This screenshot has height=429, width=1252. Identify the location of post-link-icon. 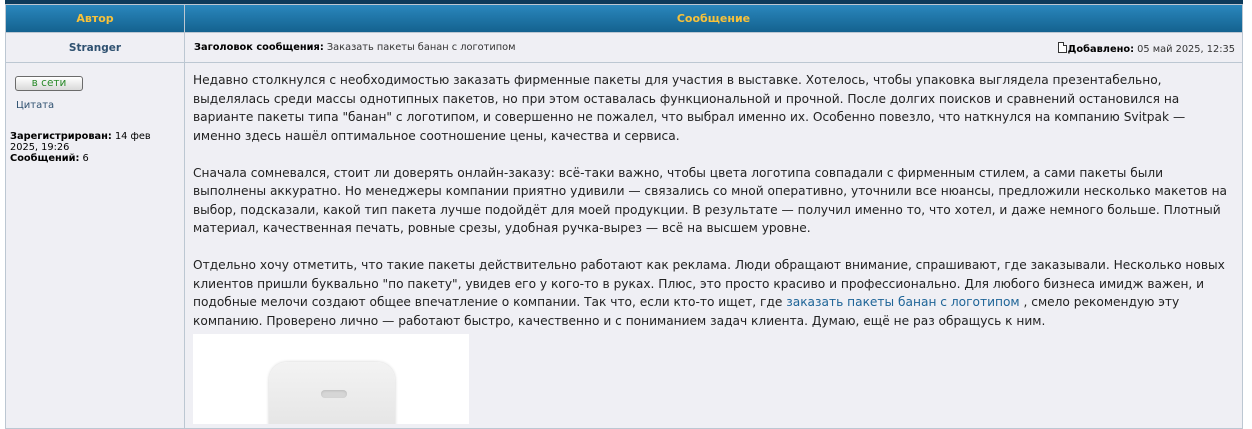
(1062, 47).